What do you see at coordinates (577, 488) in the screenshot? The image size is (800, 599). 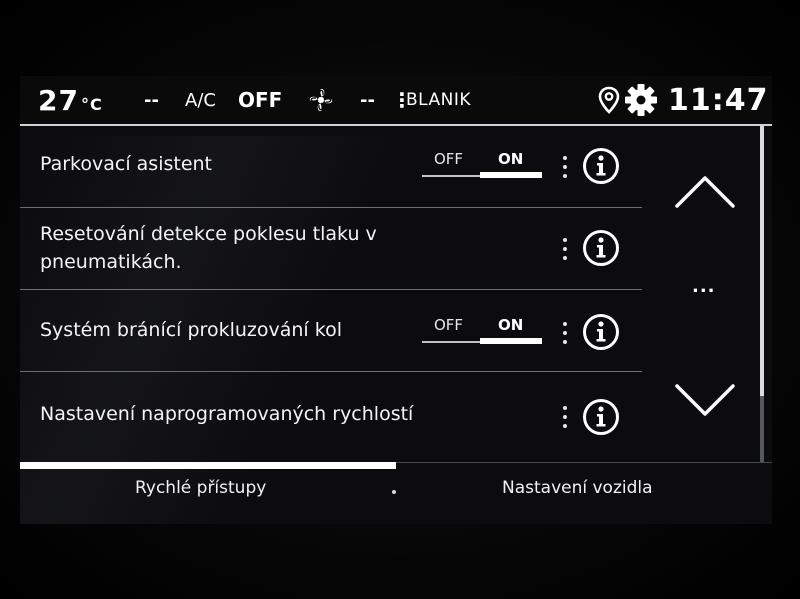 I see `tab-vehicle-settings: Nastavení vozidla` at bounding box center [577, 488].